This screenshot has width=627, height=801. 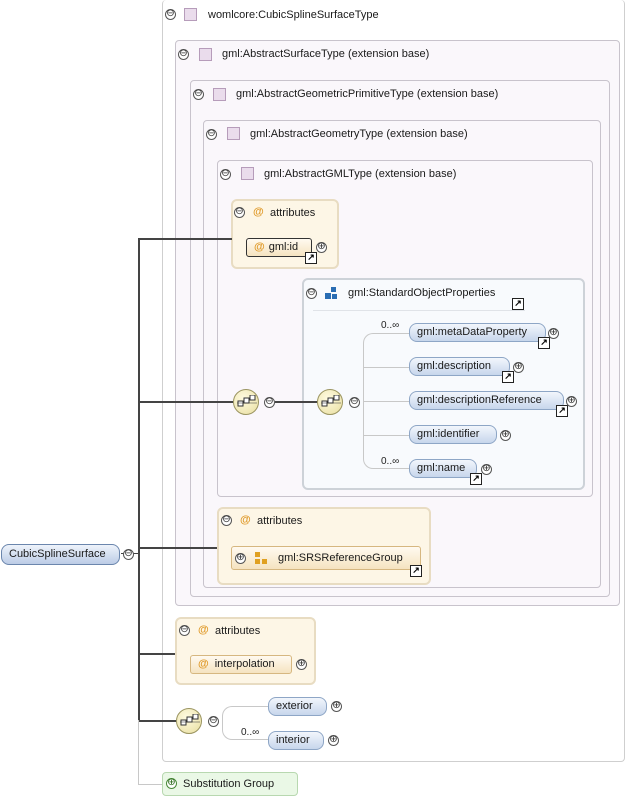 I want to click on interpolation-attribute: @ interpolation, so click(x=241, y=664).